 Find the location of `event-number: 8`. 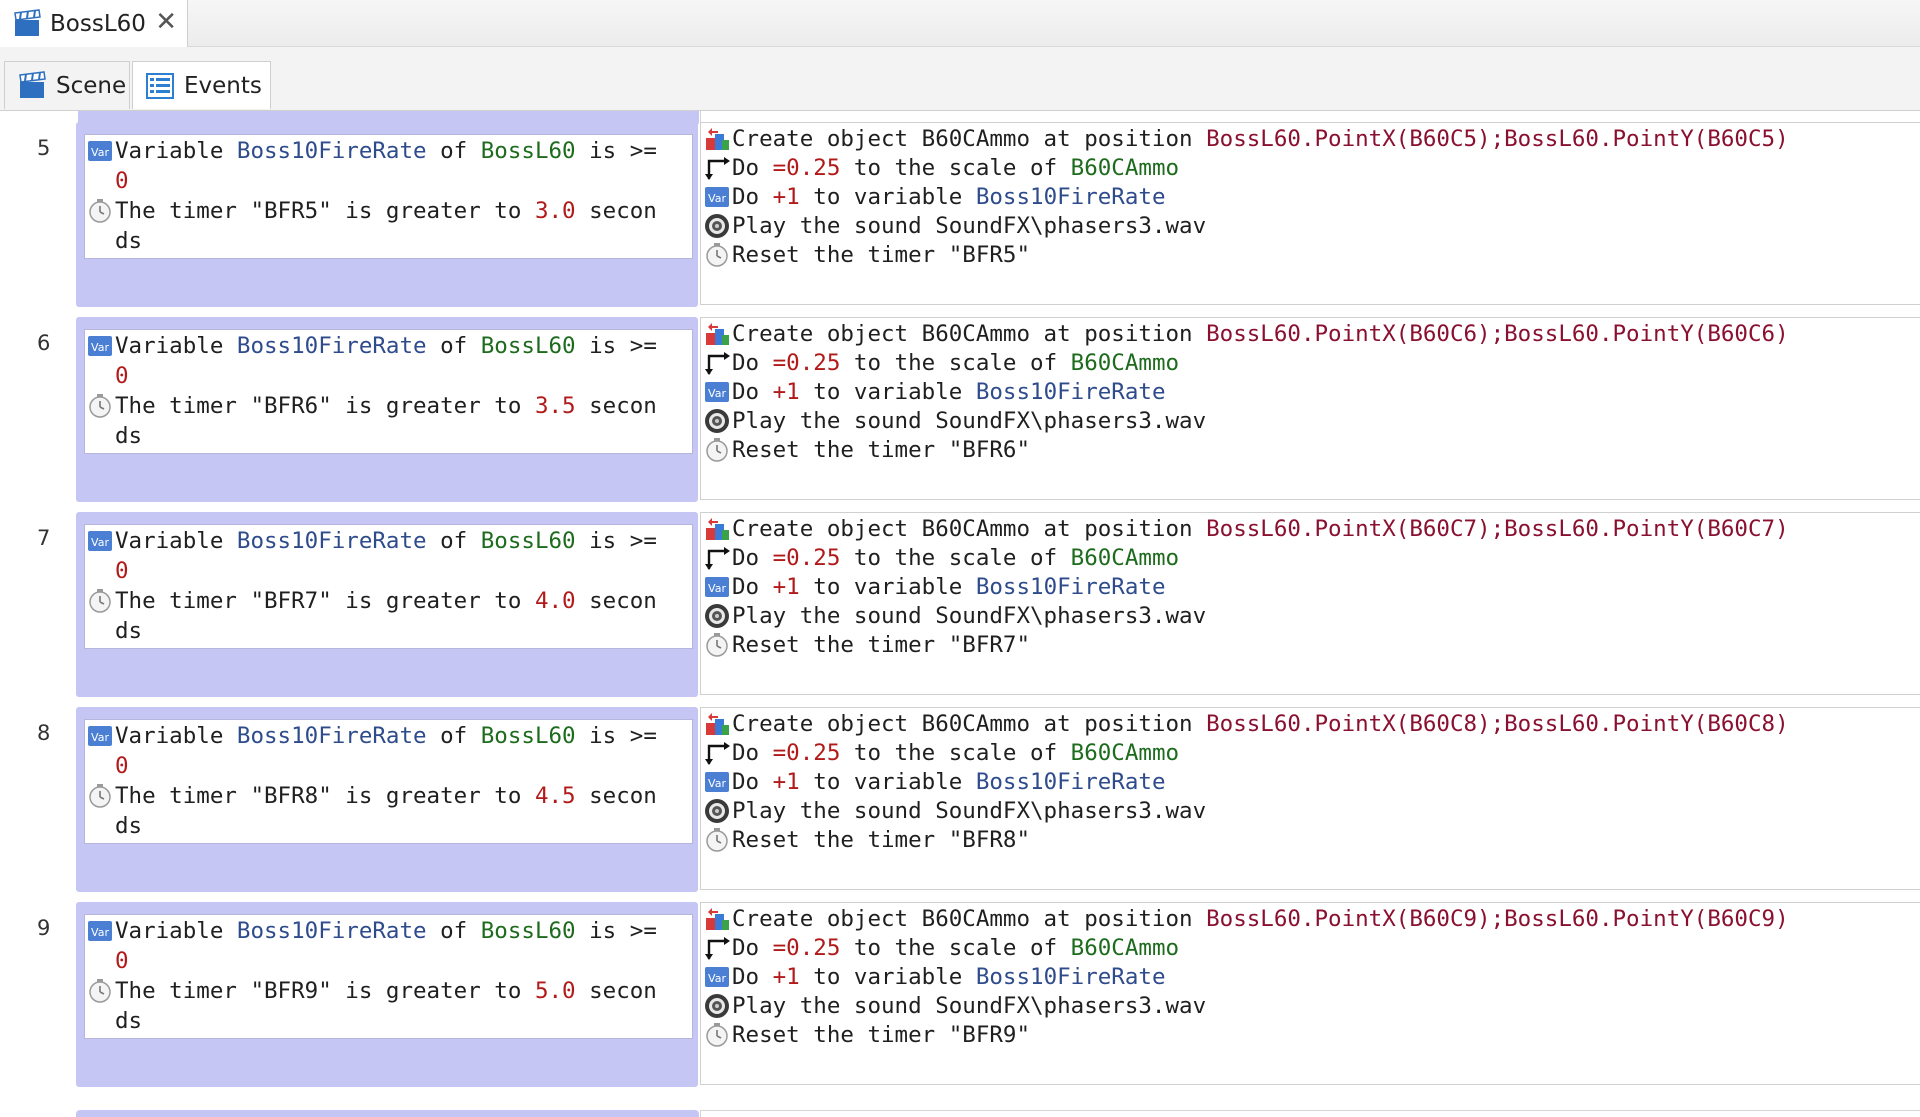

event-number: 8 is located at coordinates (44, 733).